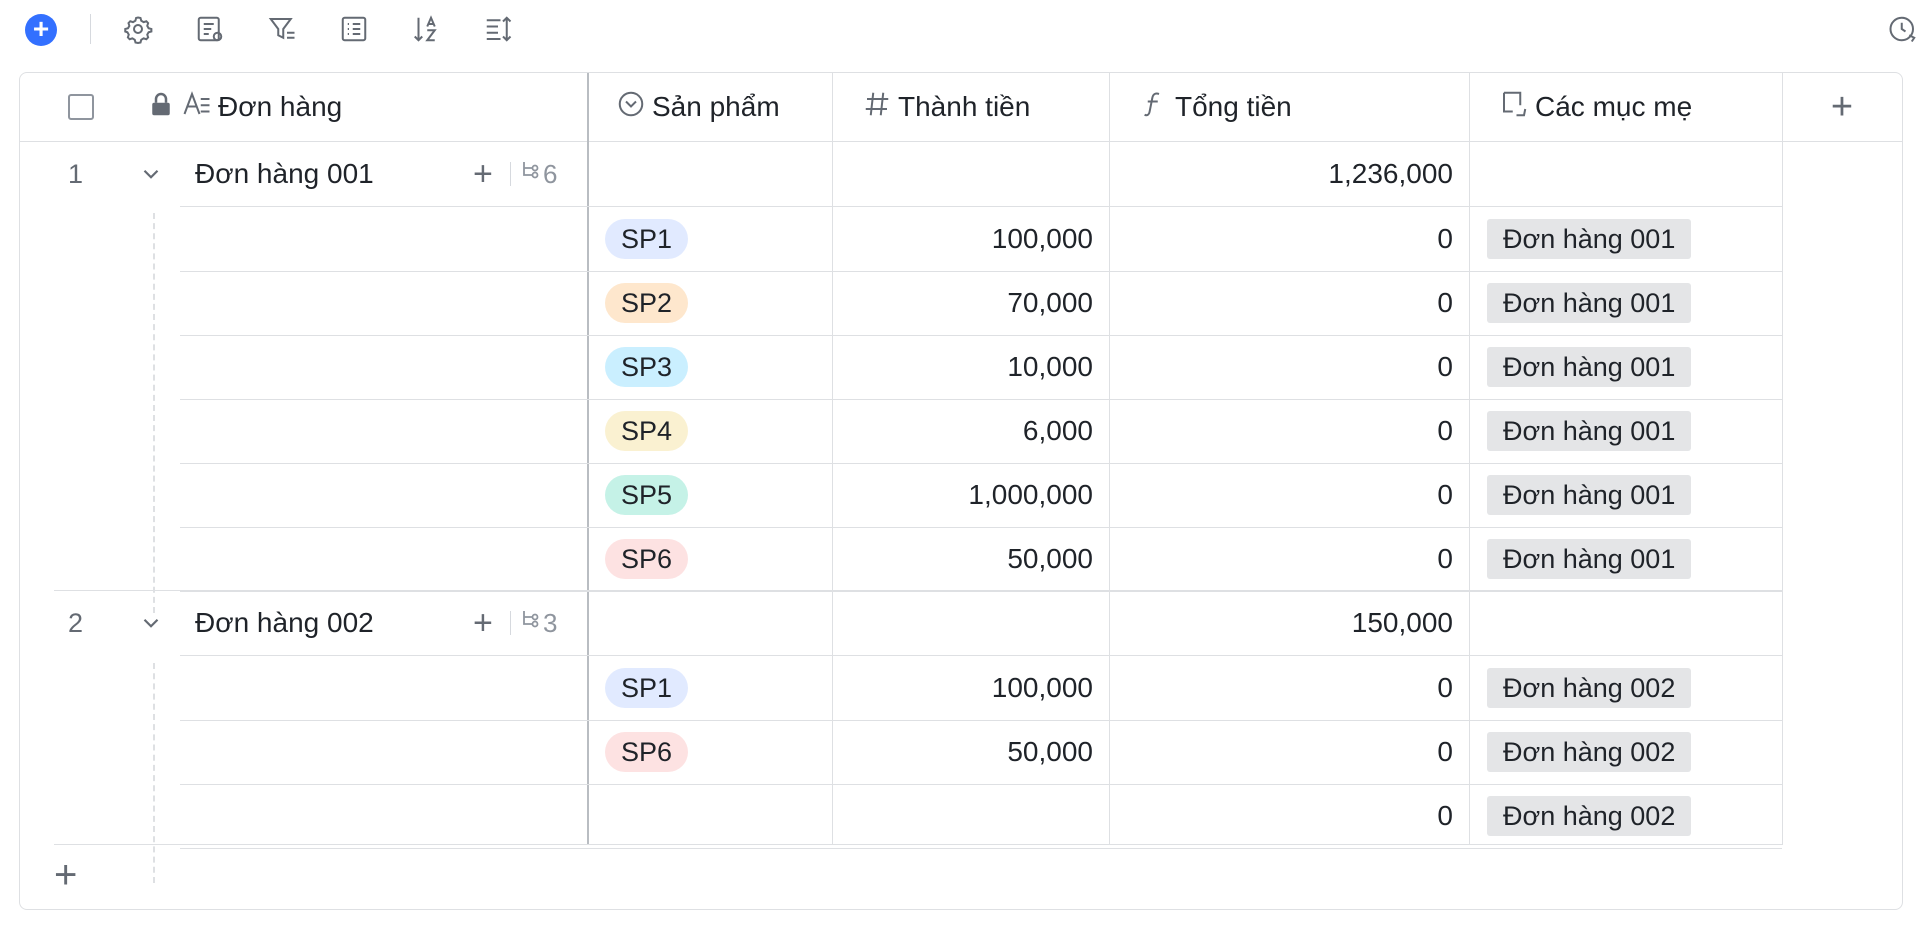  I want to click on total-cell: 1,236,000, so click(1289, 174).